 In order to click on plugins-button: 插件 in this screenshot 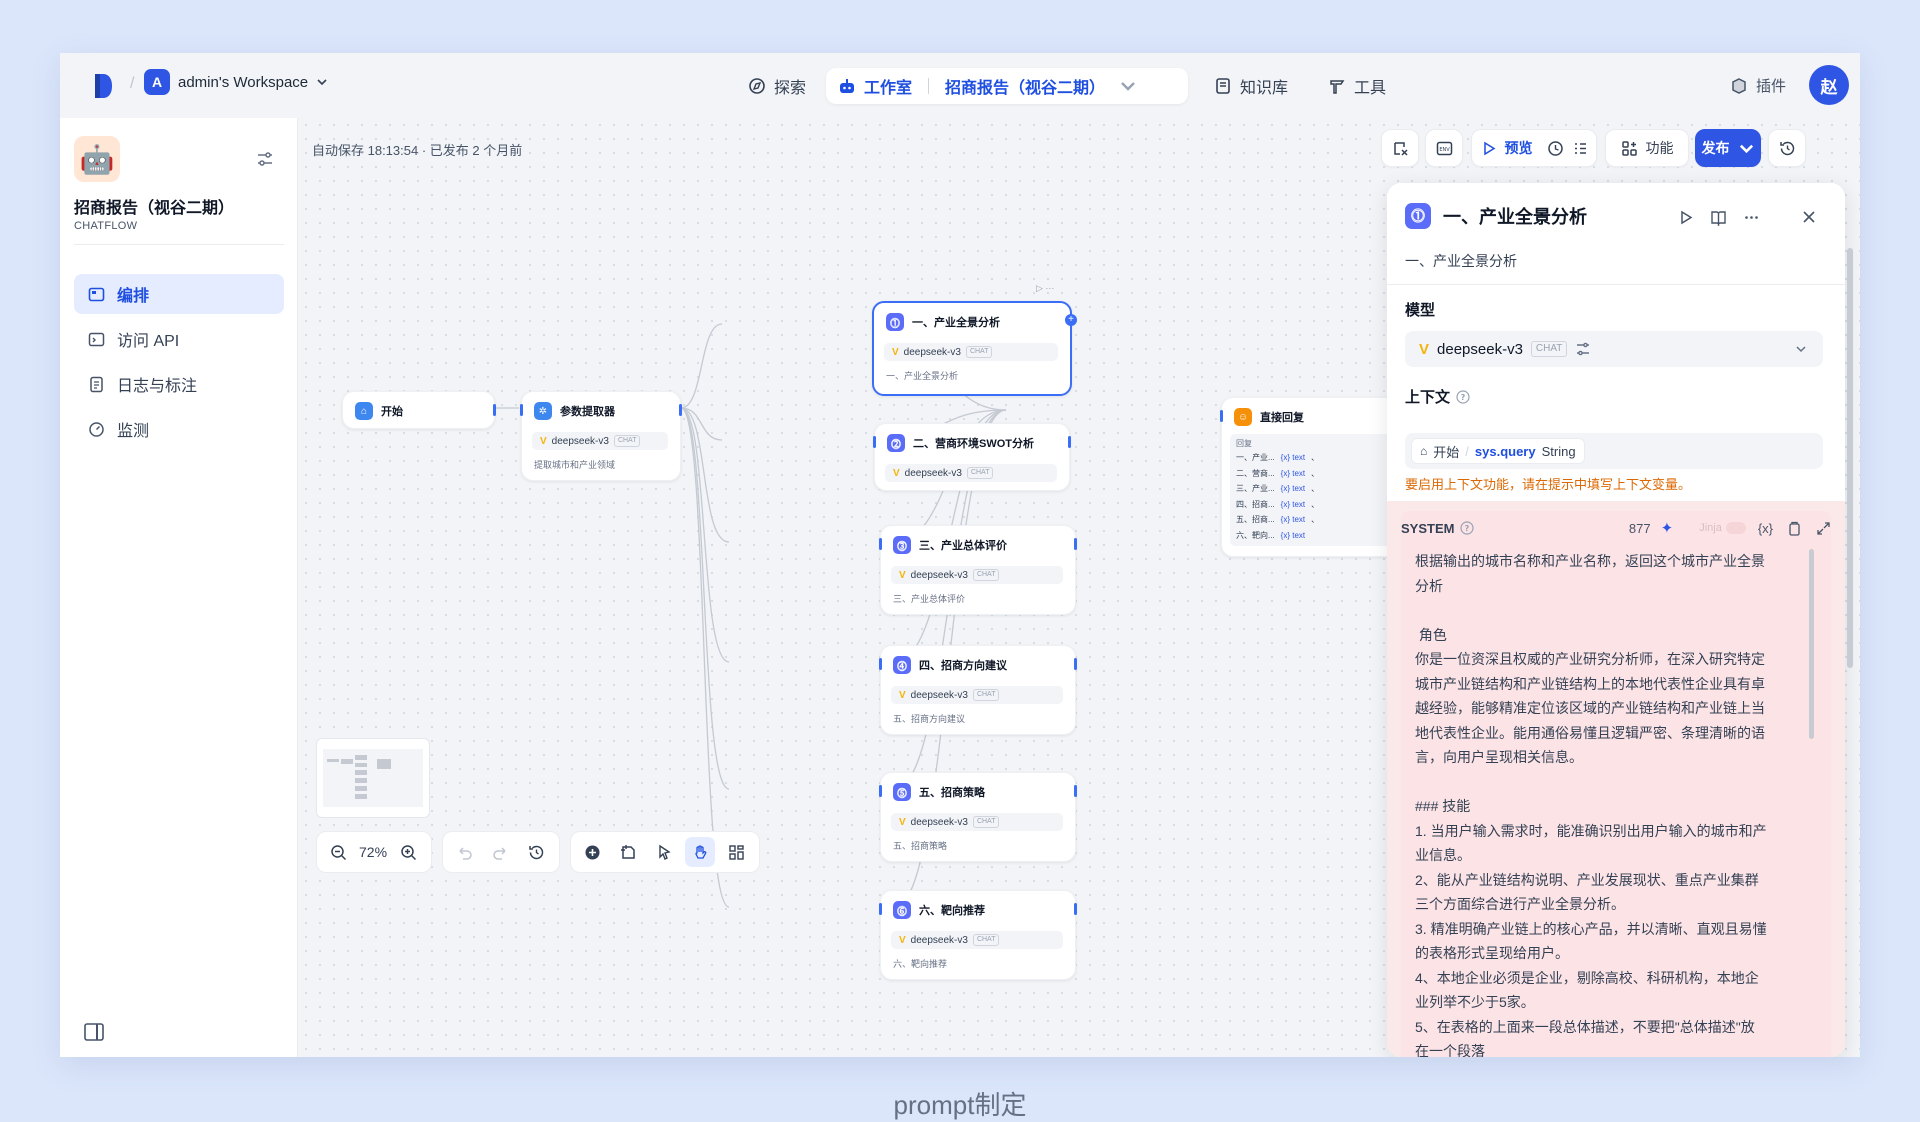, I will do `click(1758, 85)`.